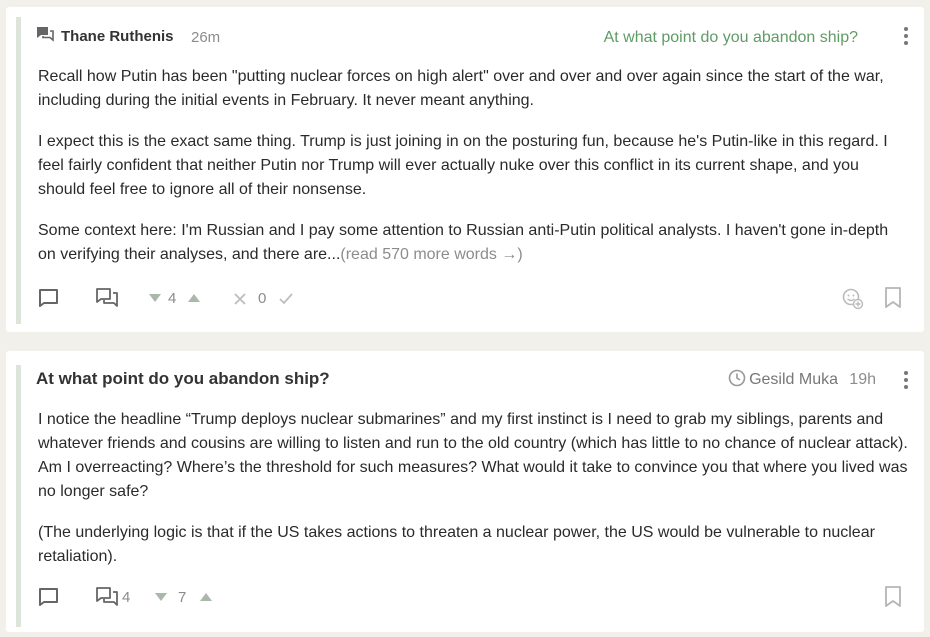  I want to click on comment-author: Thane Ruthenis, so click(117, 36).